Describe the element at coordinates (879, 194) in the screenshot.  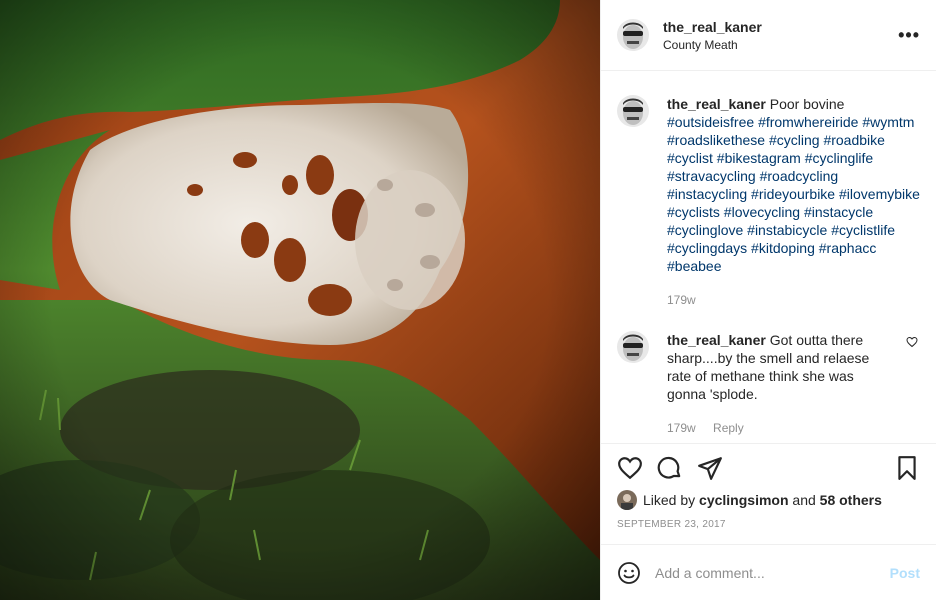
I see `hashtag-link: #ilovemybike` at that location.